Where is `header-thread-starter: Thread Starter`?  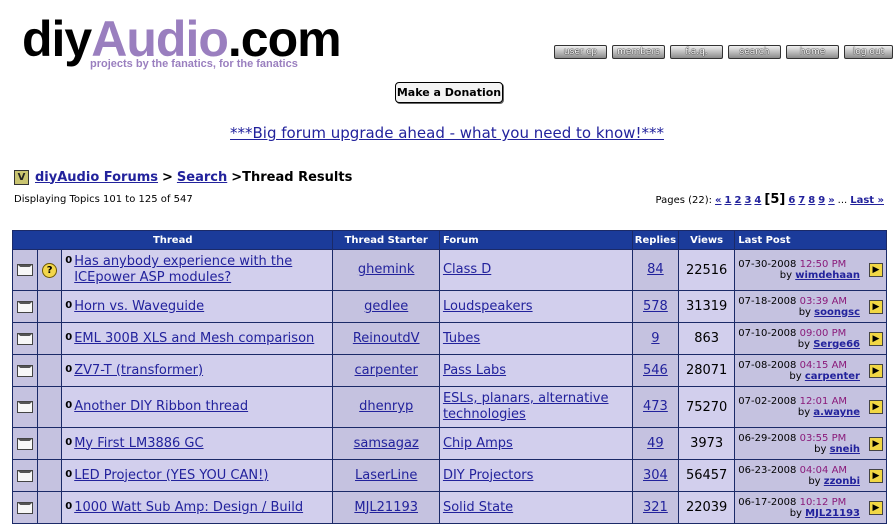 header-thread-starter: Thread Starter is located at coordinates (386, 240).